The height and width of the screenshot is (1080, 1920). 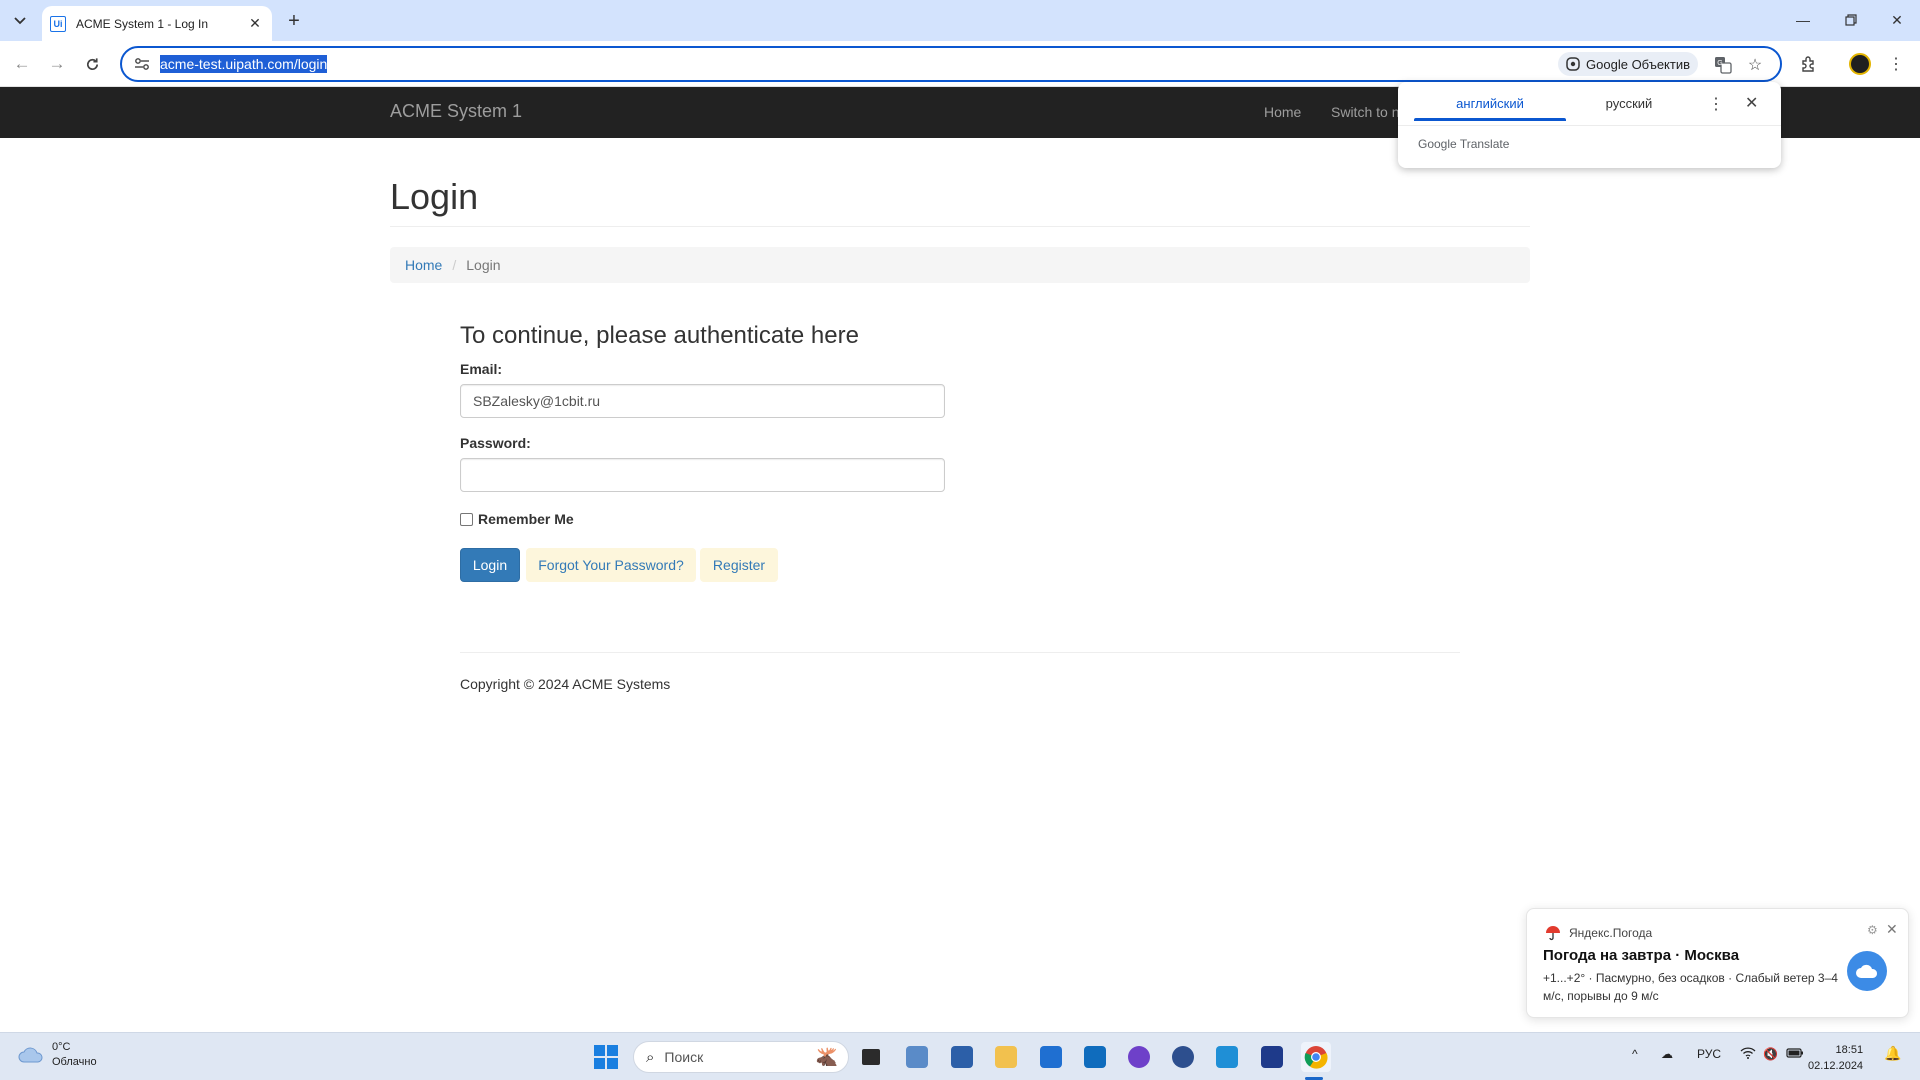 I want to click on translate-close-icon: ✕, so click(x=1751, y=103).